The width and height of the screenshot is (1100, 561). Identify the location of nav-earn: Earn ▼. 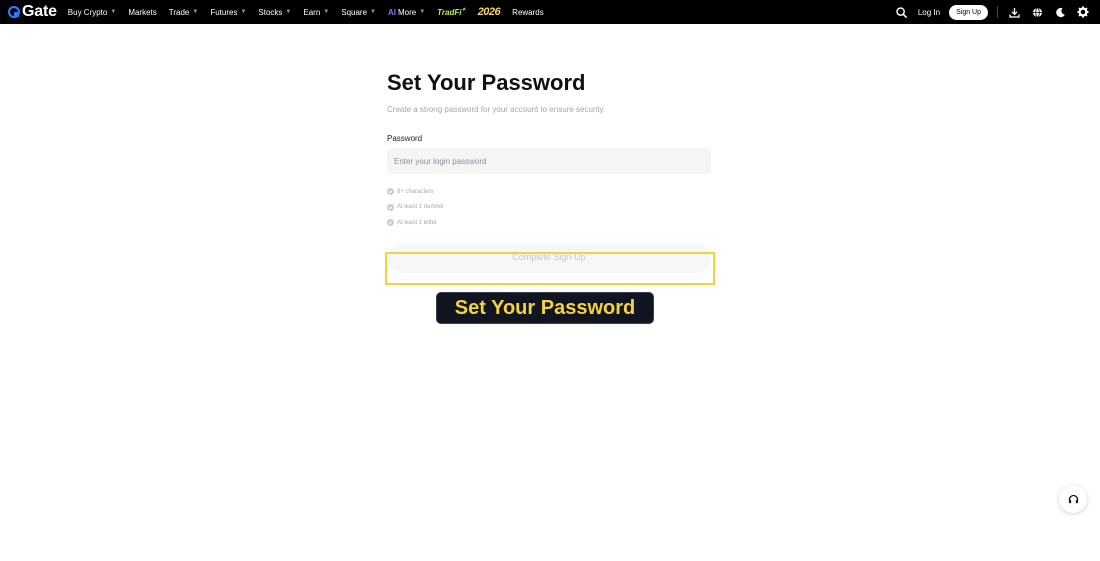
(316, 12).